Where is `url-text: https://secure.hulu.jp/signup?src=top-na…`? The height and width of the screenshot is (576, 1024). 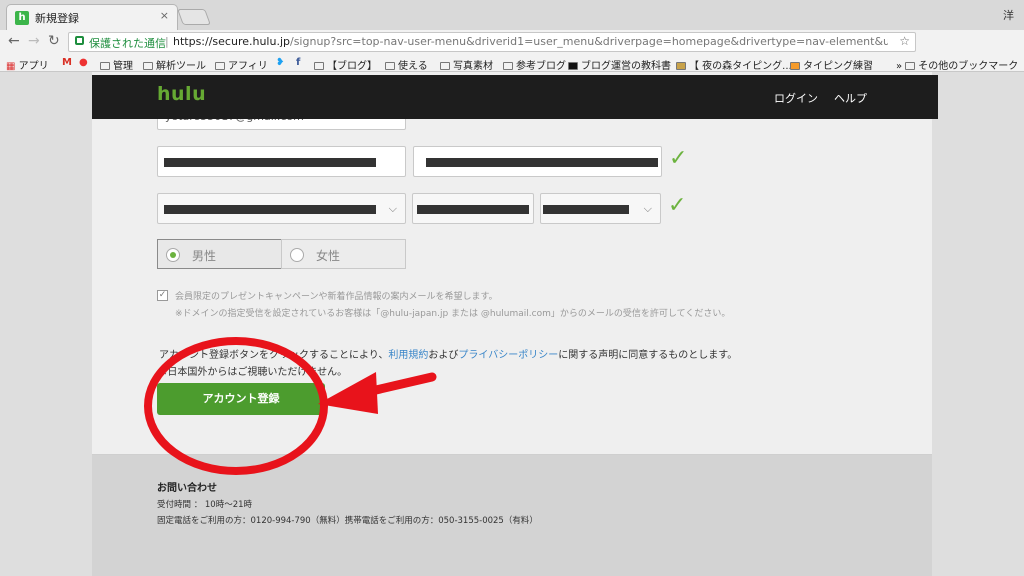
url-text: https://secure.hulu.jp/signup?src=top-na… is located at coordinates (530, 41).